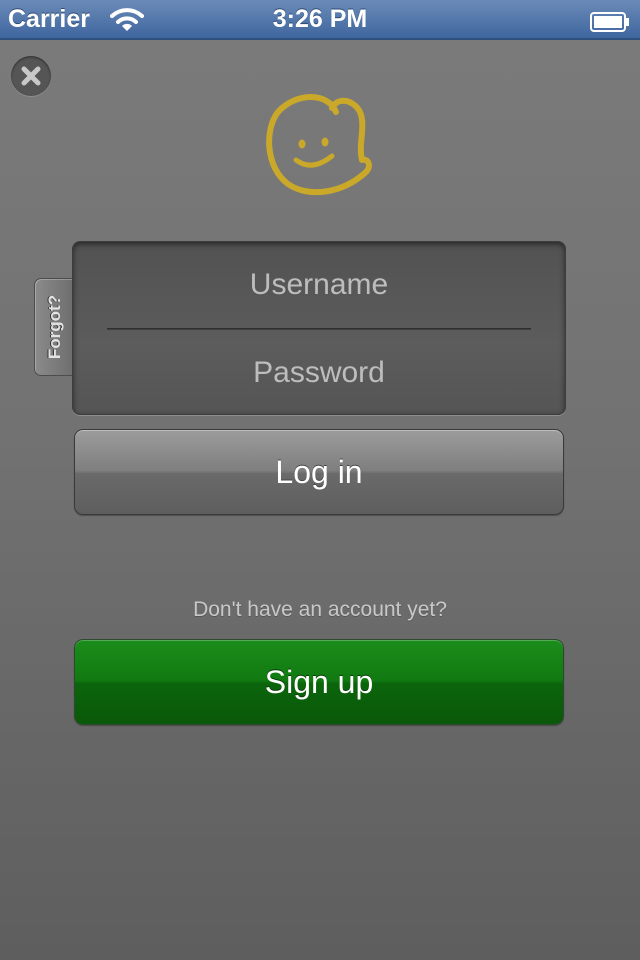  Describe the element at coordinates (320, 609) in the screenshot. I see `signup-prompt: Don't have an account yet?` at that location.